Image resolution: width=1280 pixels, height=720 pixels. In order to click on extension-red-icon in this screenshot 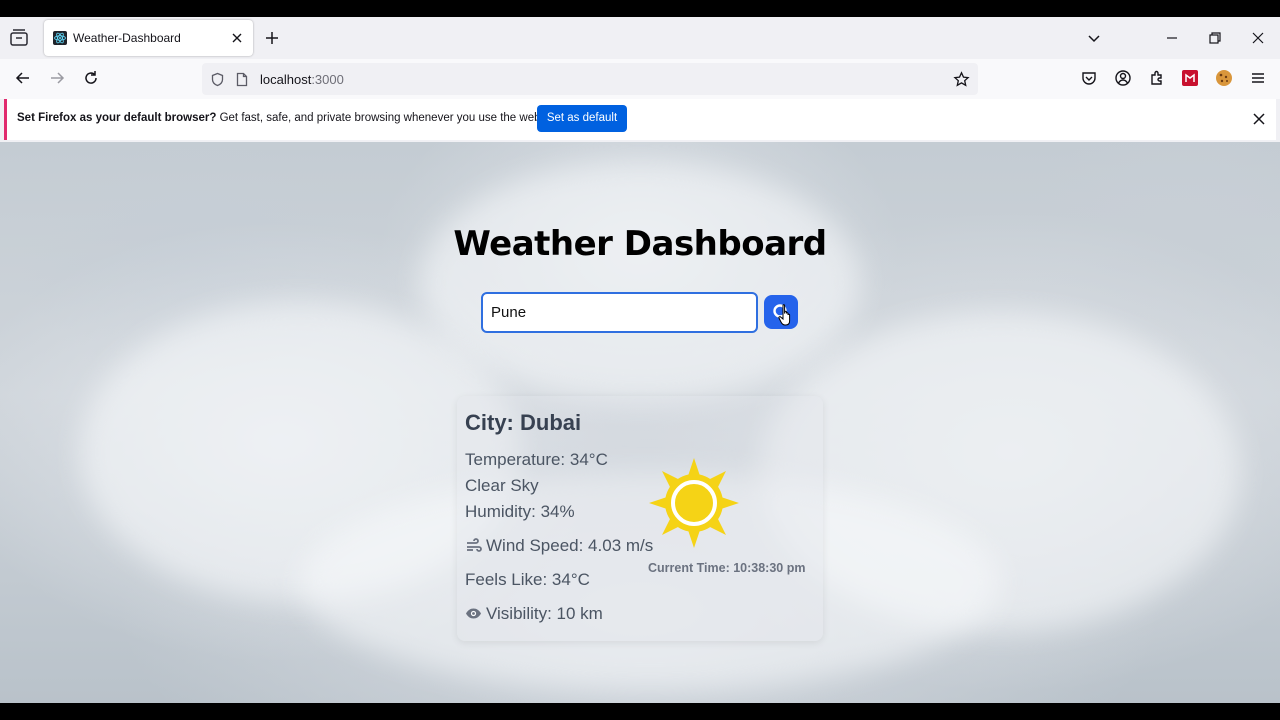, I will do `click(1190, 78)`.